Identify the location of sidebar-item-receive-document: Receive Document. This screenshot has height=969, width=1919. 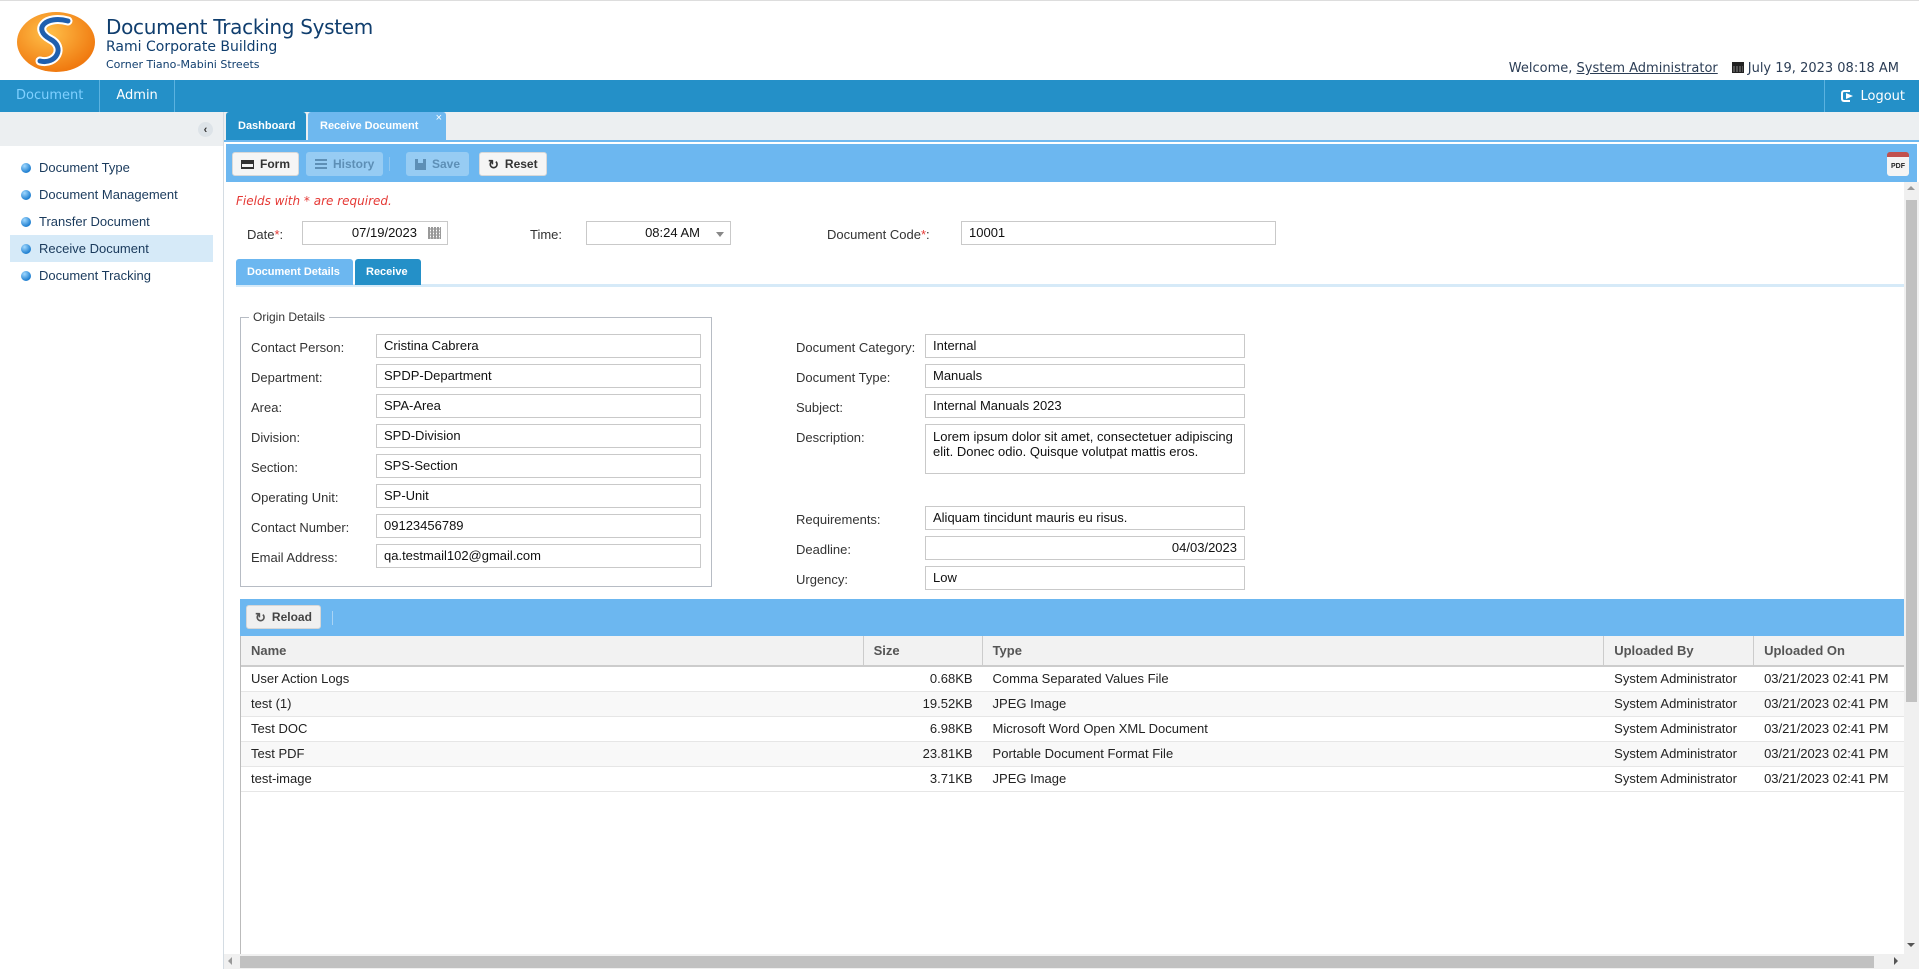
(111, 248).